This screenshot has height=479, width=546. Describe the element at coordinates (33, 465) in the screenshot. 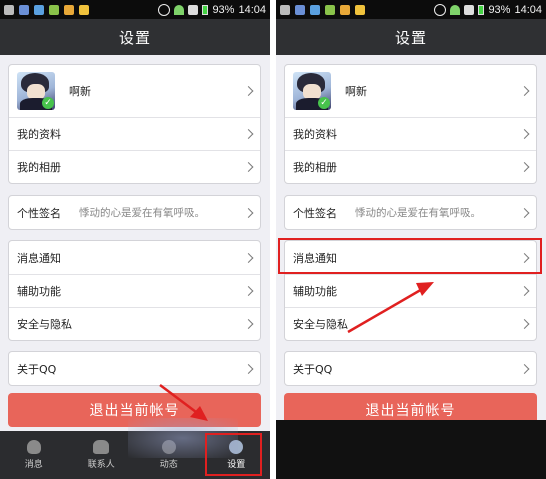

I see `tab-label: 消息` at that location.